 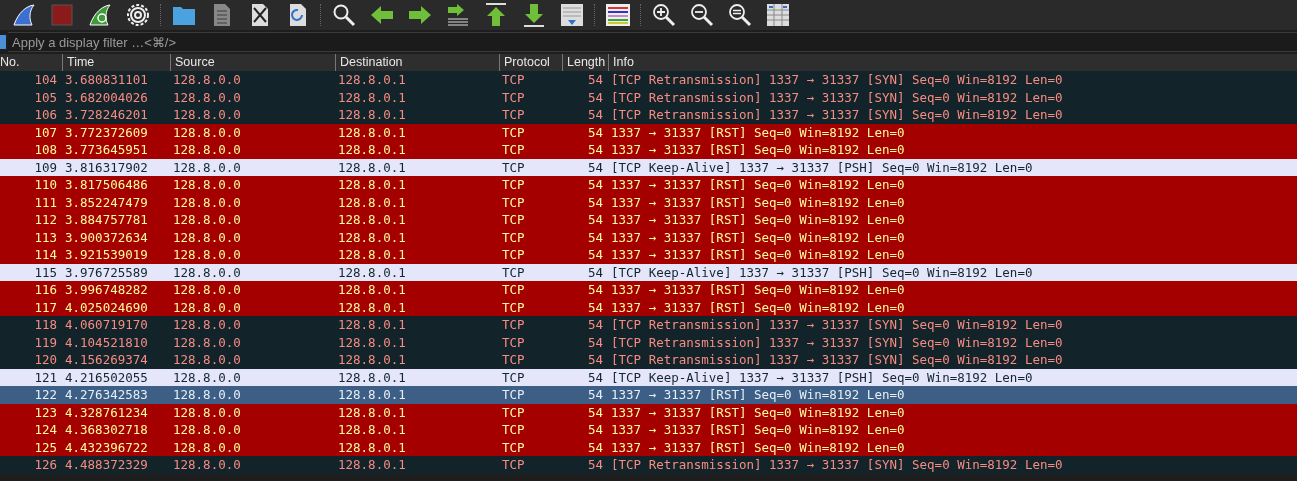 What do you see at coordinates (648, 255) in the screenshot?
I see `packet-row: 114 3.921539019 128.8.0.0 128.8.0.1 TCP 54 1337 → 31337 [RST] Seq=0 Win=8192 Len=0` at bounding box center [648, 255].